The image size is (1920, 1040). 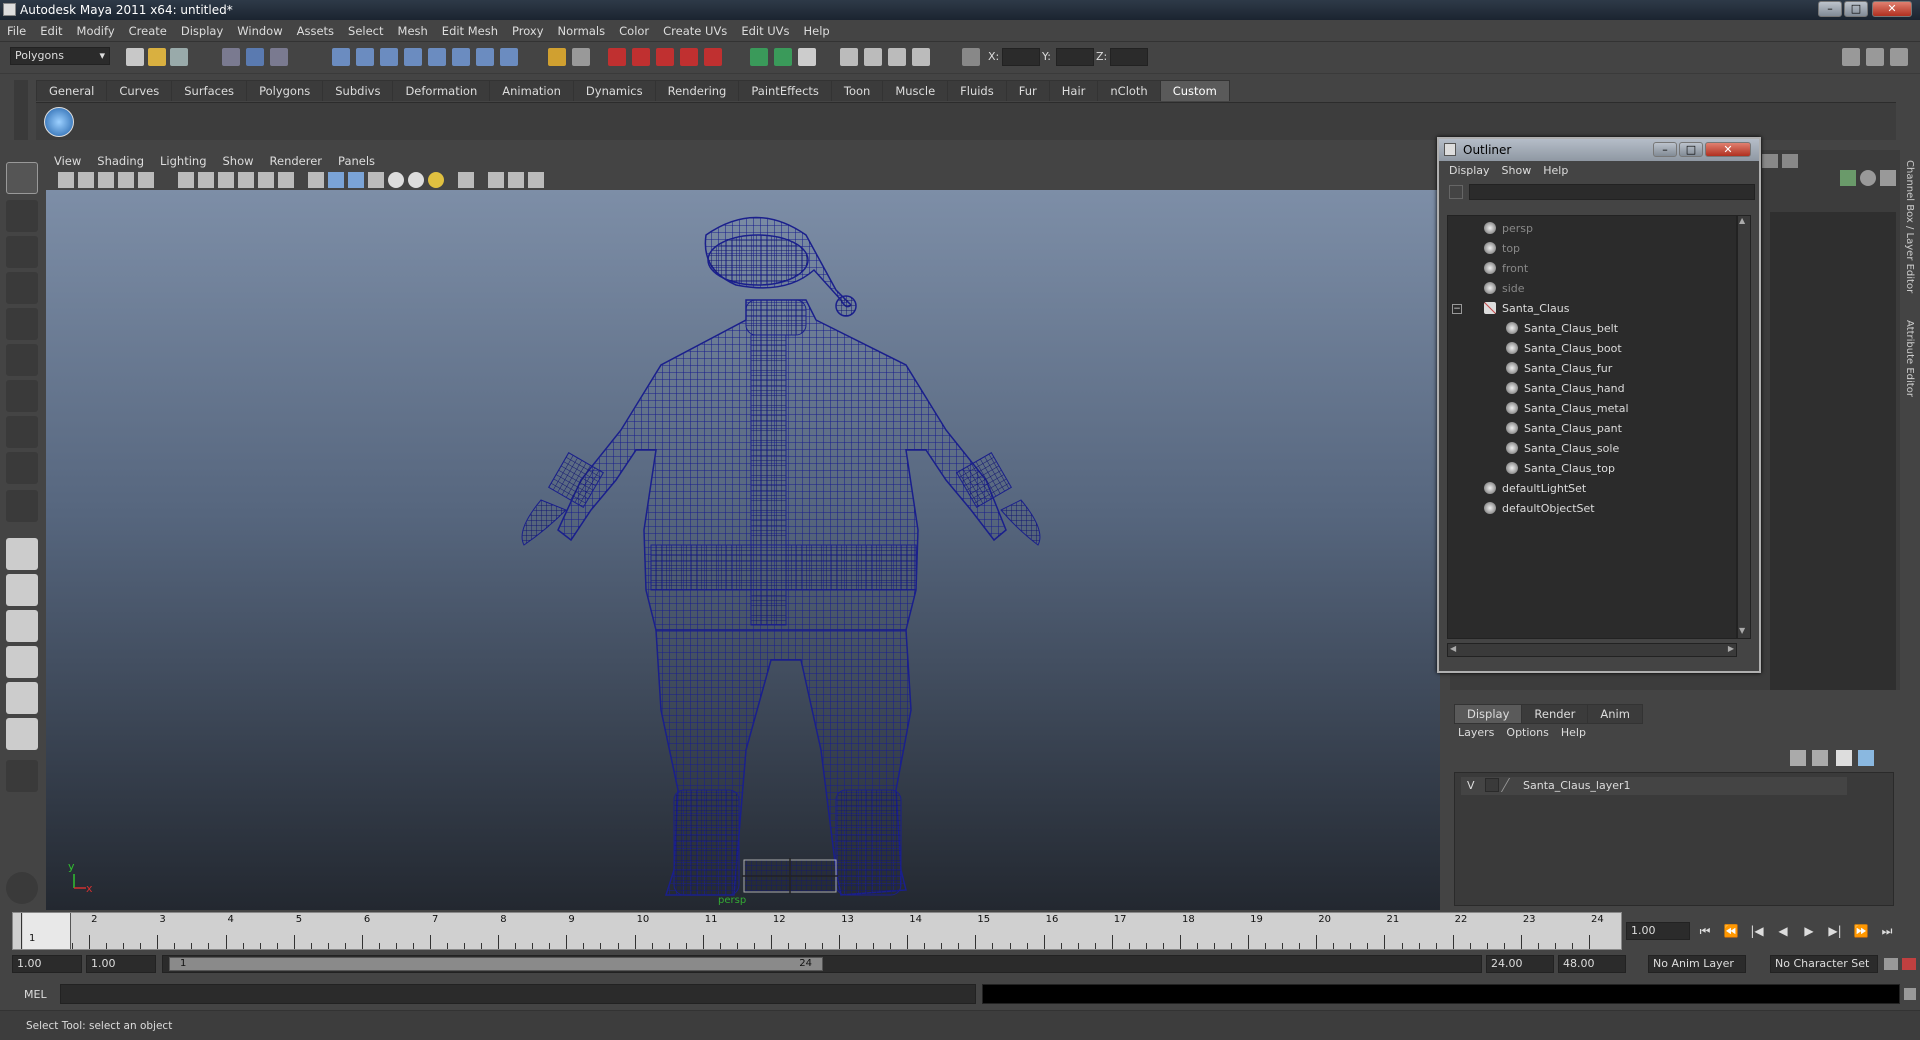 What do you see at coordinates (1848, 178) in the screenshot?
I see `channel-key-icon` at bounding box center [1848, 178].